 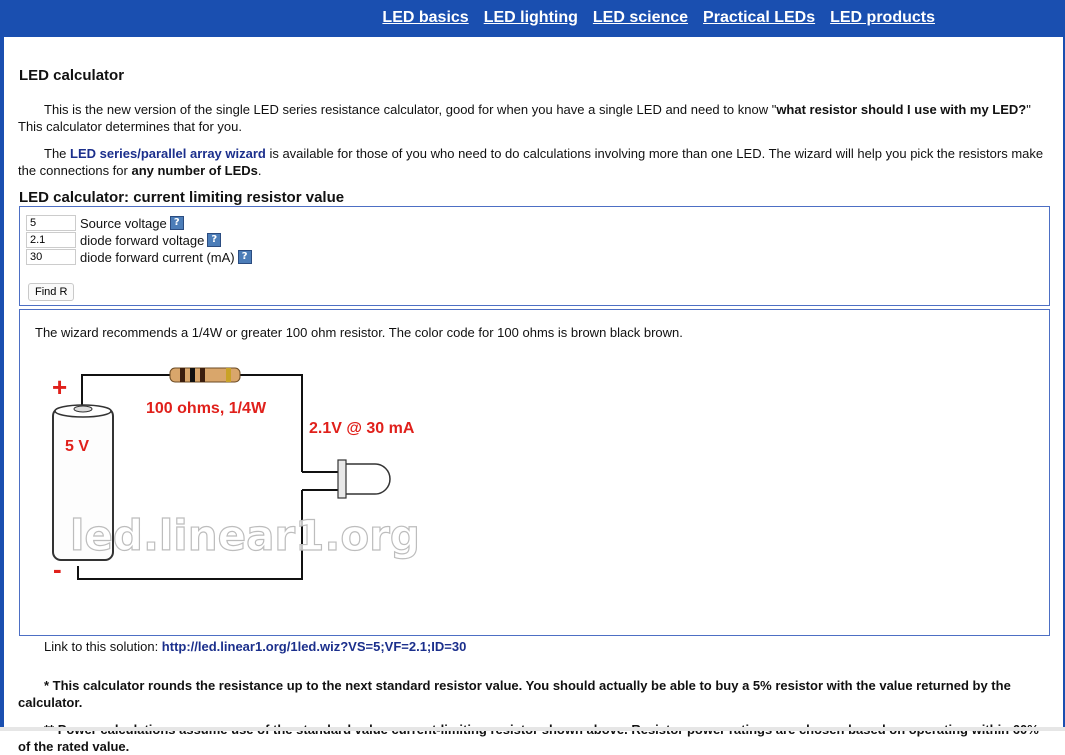 I want to click on nav-led-lighting: LED lighting, so click(x=531, y=18).